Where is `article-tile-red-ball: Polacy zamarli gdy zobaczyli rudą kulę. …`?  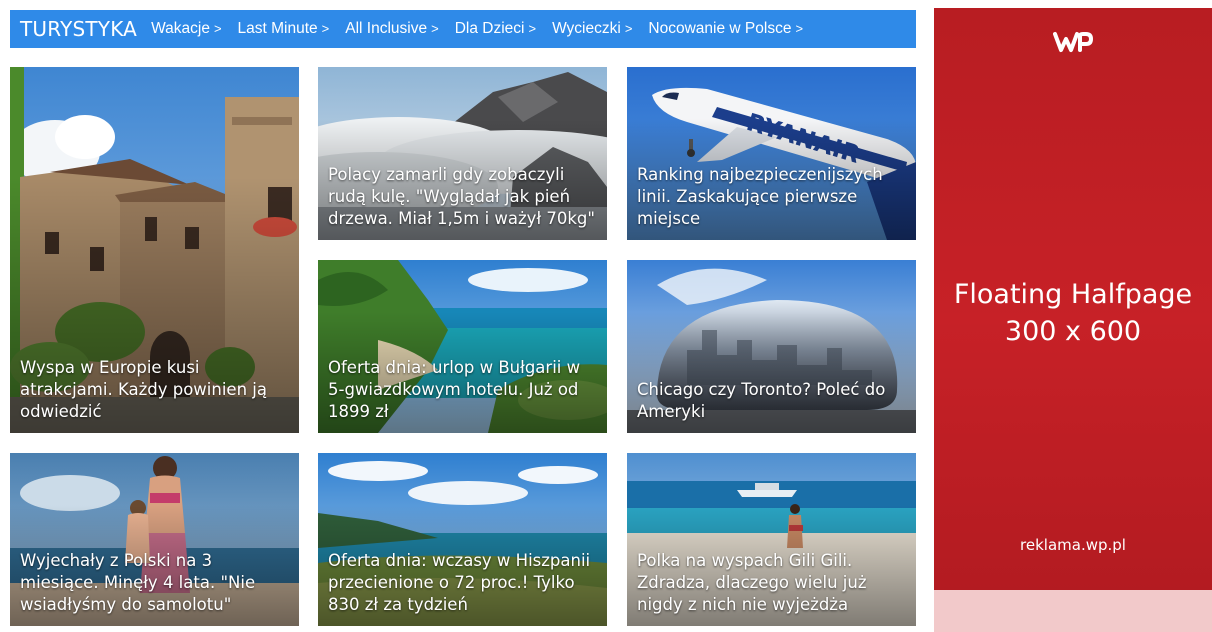
article-tile-red-ball: Polacy zamarli gdy zobaczyli rudą kulę. … is located at coordinates (462, 153).